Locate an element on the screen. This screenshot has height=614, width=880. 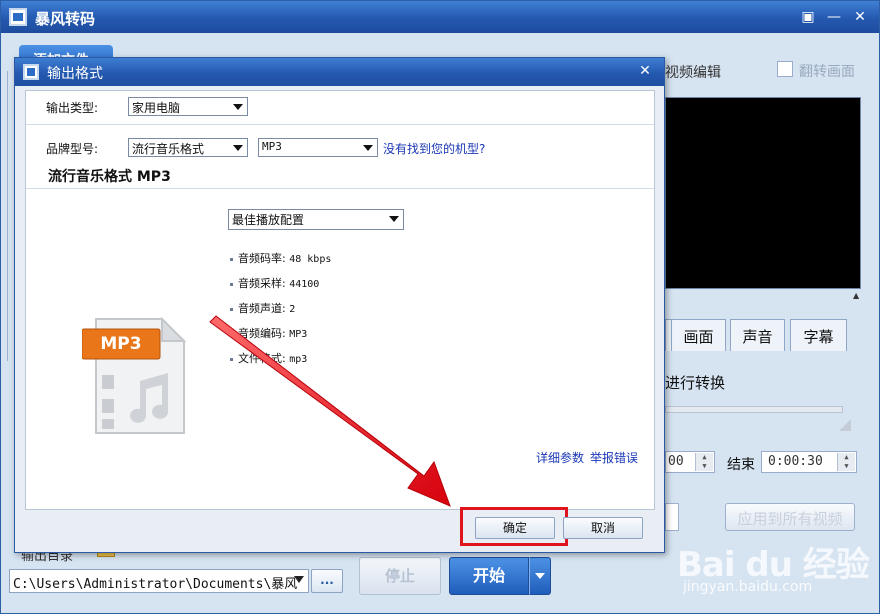
output-type-label: 输出类型: is located at coordinates (72, 108).